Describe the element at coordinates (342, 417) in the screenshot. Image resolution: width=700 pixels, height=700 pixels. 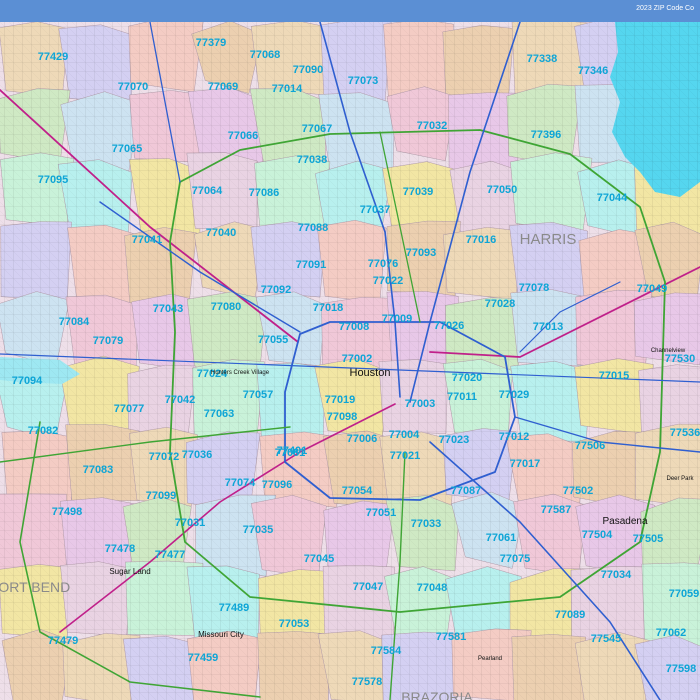
I see `zip-label-77098: 77098` at that location.